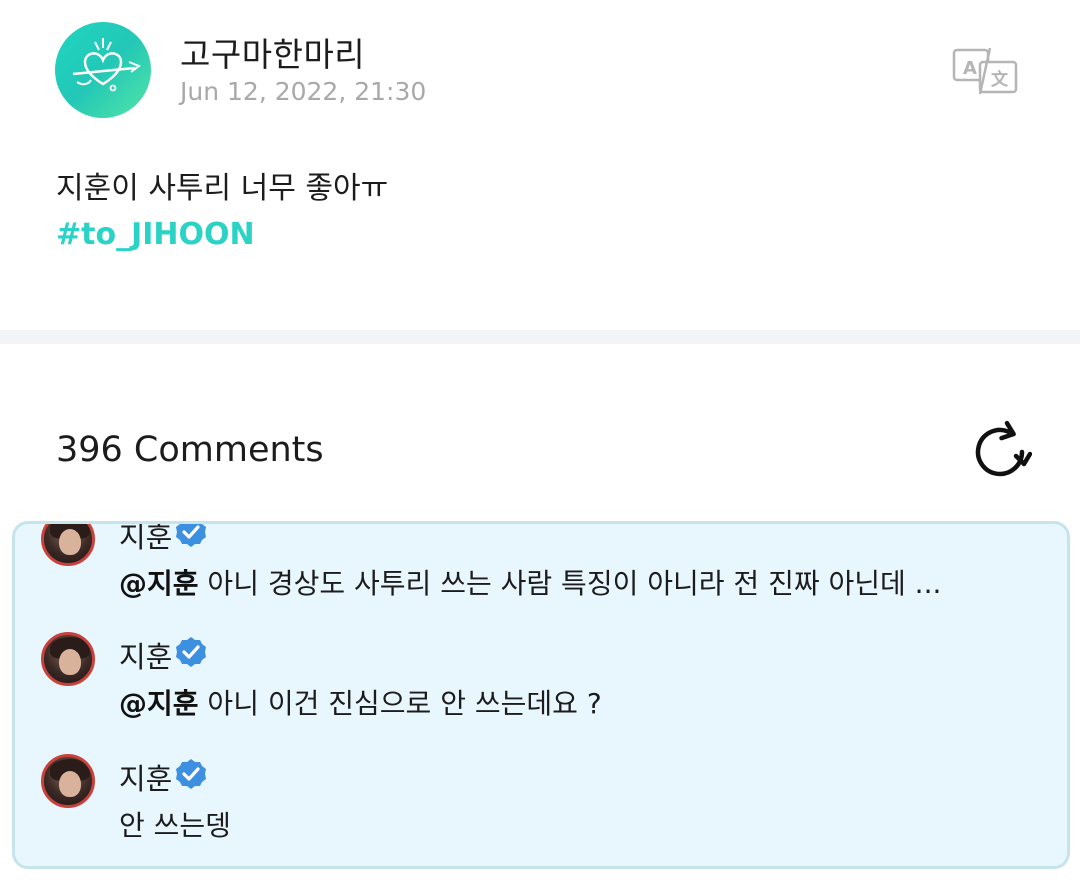 The height and width of the screenshot is (880, 1080). I want to click on avatar-doodle-icon, so click(107, 65).